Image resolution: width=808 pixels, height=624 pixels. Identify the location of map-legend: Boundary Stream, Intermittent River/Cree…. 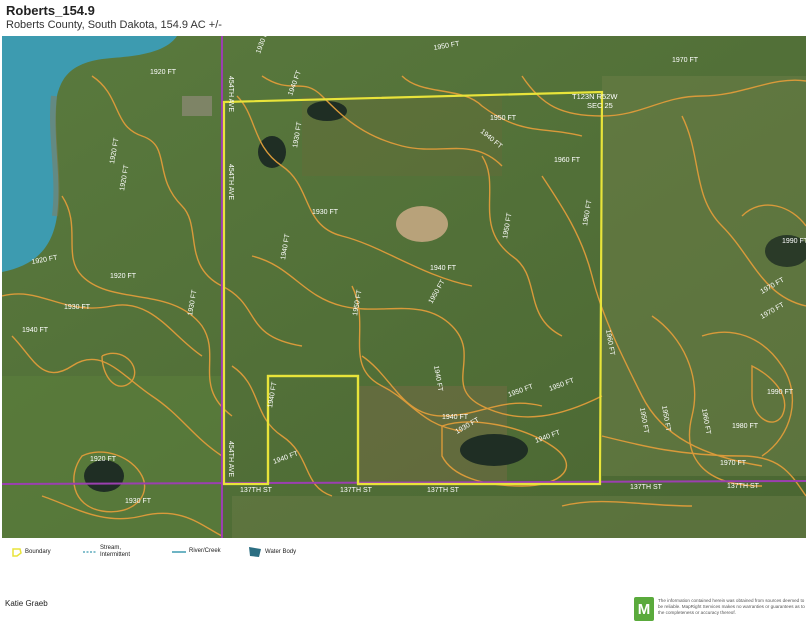
(404, 557).